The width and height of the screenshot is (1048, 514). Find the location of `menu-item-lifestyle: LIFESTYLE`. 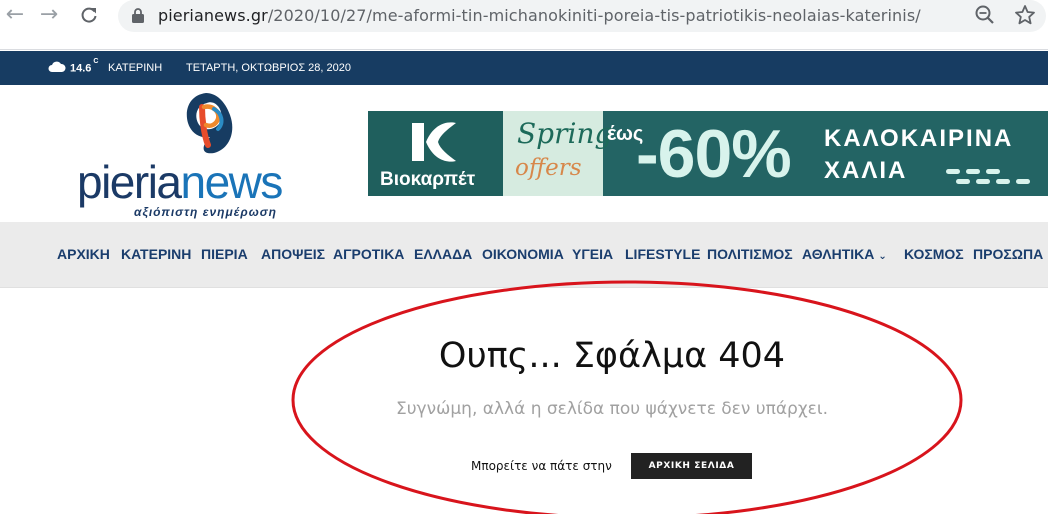

menu-item-lifestyle: LIFESTYLE is located at coordinates (662, 254).